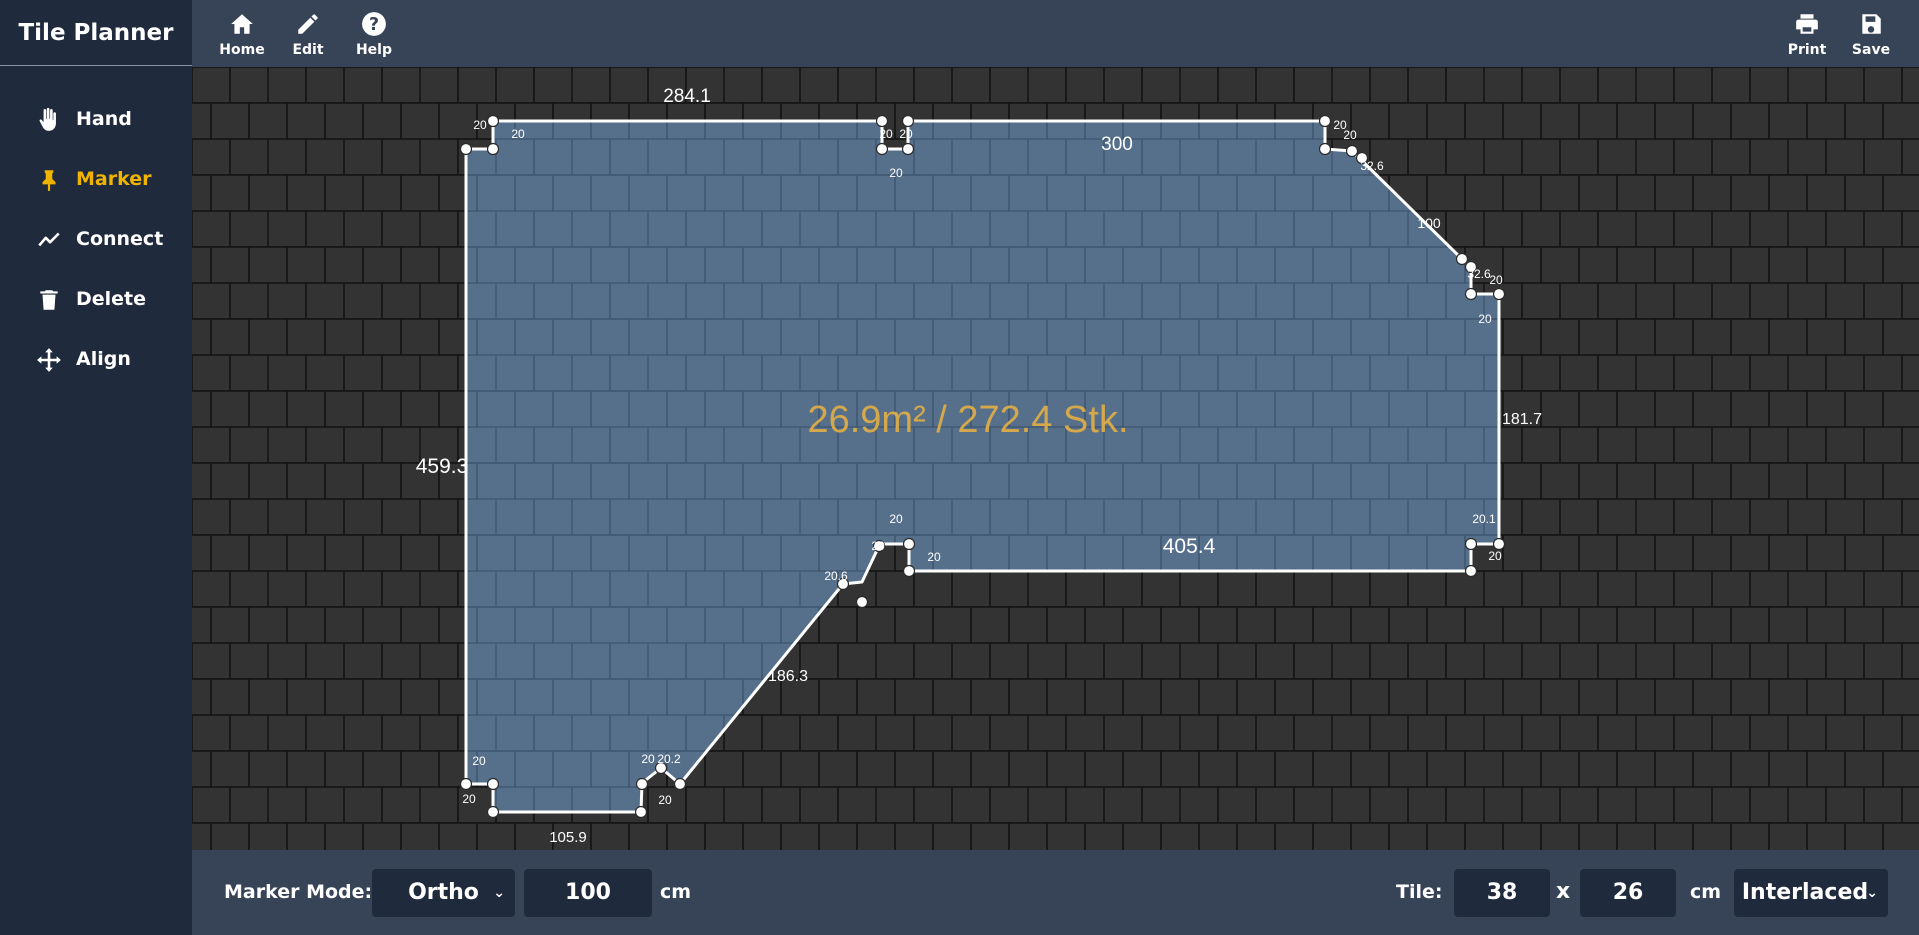  I want to click on sidebar-item-label: Align, so click(103, 359).